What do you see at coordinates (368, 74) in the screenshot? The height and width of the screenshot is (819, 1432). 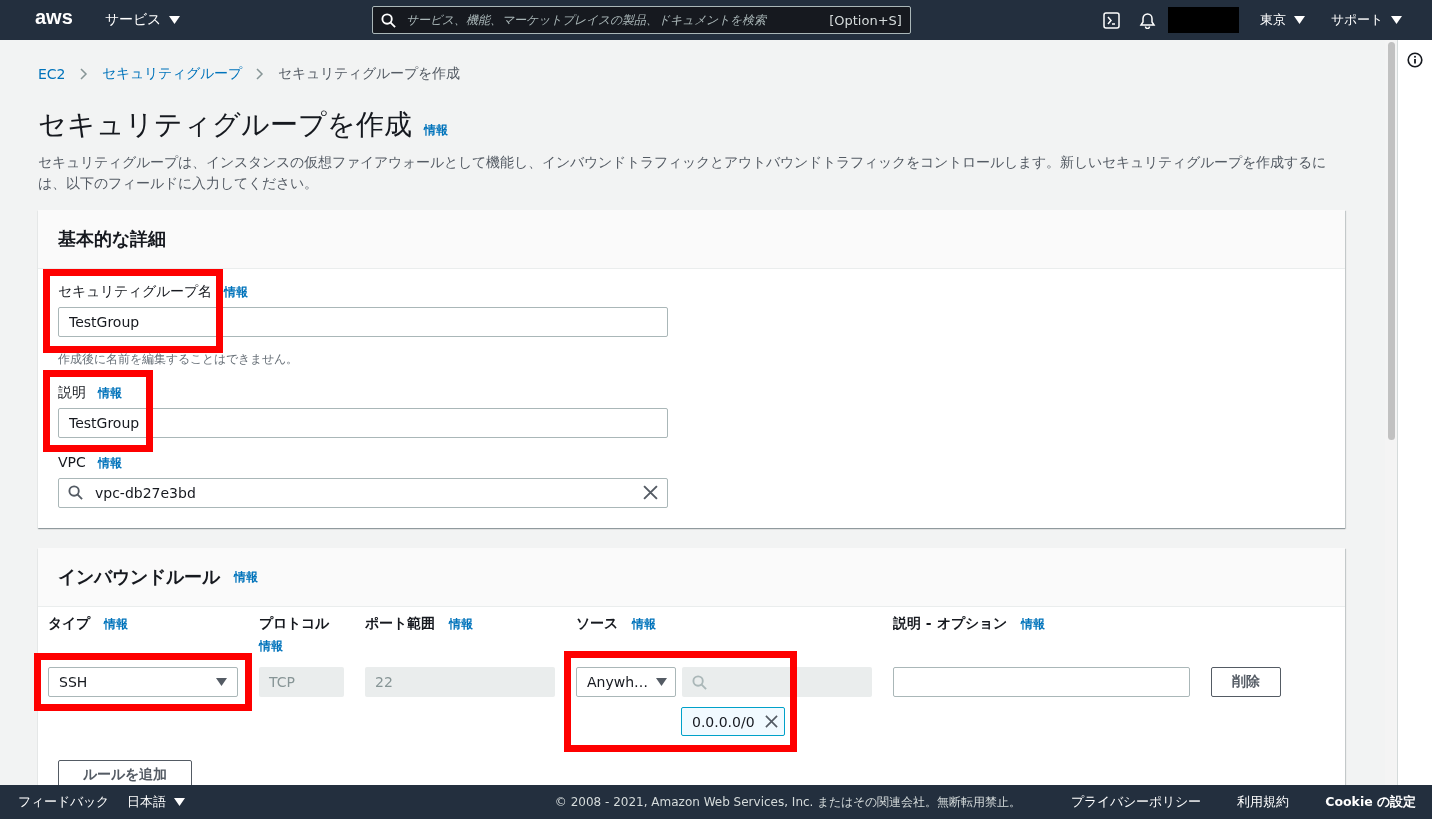 I see `current-page-label: セキュリティグループを作成` at bounding box center [368, 74].